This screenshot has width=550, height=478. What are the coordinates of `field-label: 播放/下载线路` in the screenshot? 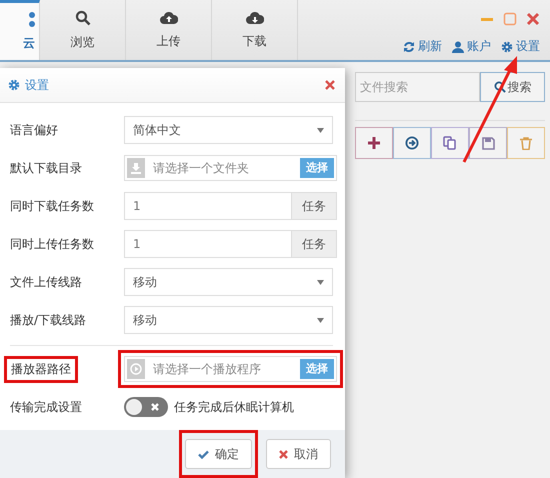 It's located at (48, 319).